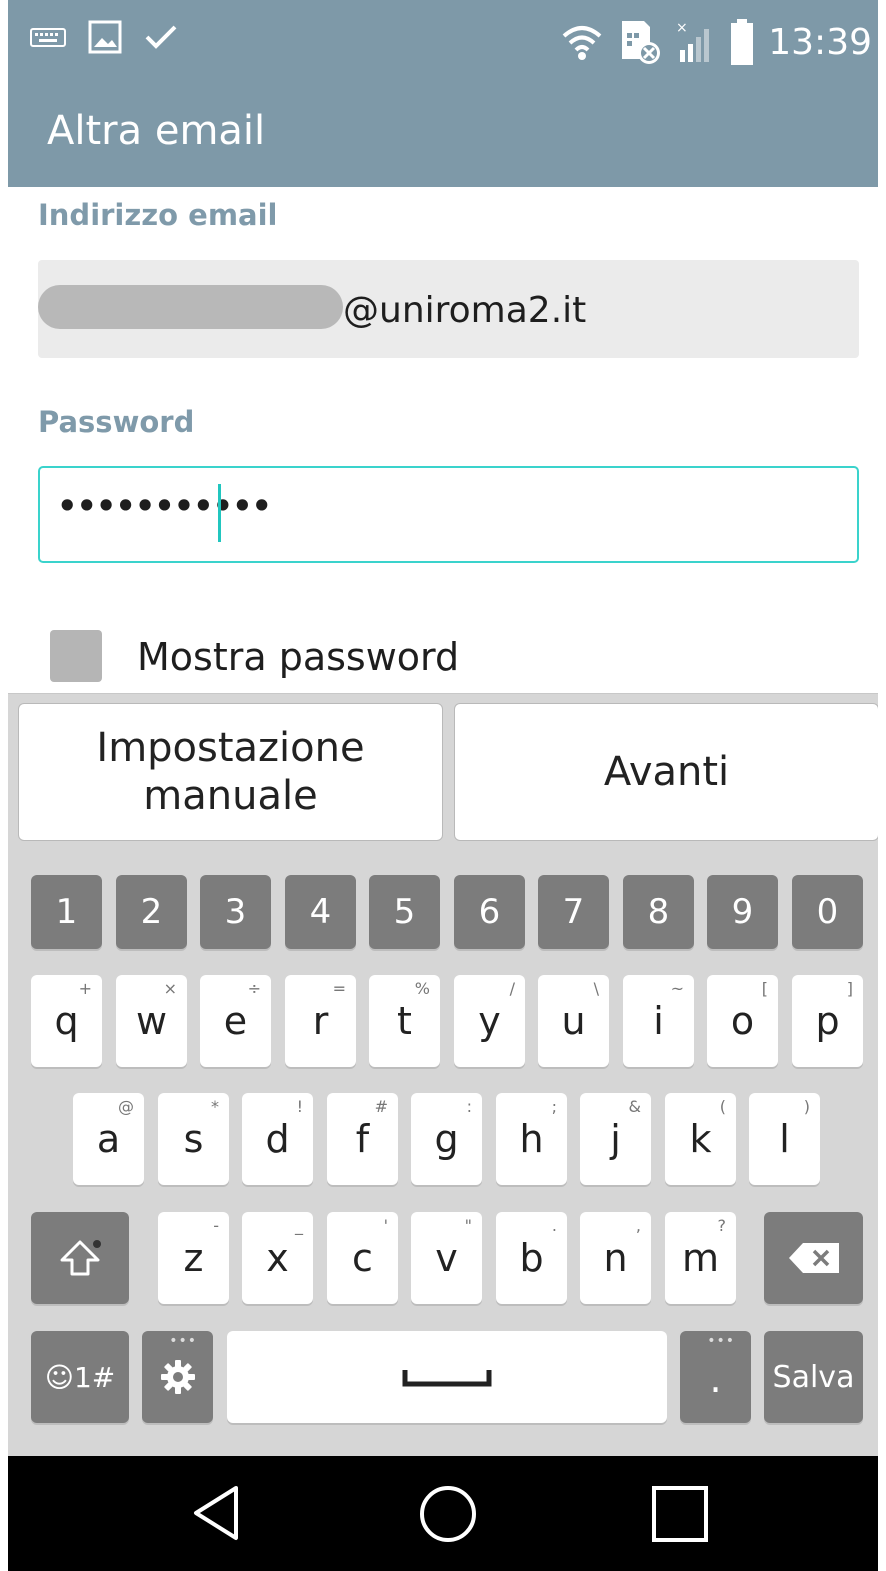 The height and width of the screenshot is (1571, 886). What do you see at coordinates (116, 422) in the screenshot?
I see `password-label: Password` at bounding box center [116, 422].